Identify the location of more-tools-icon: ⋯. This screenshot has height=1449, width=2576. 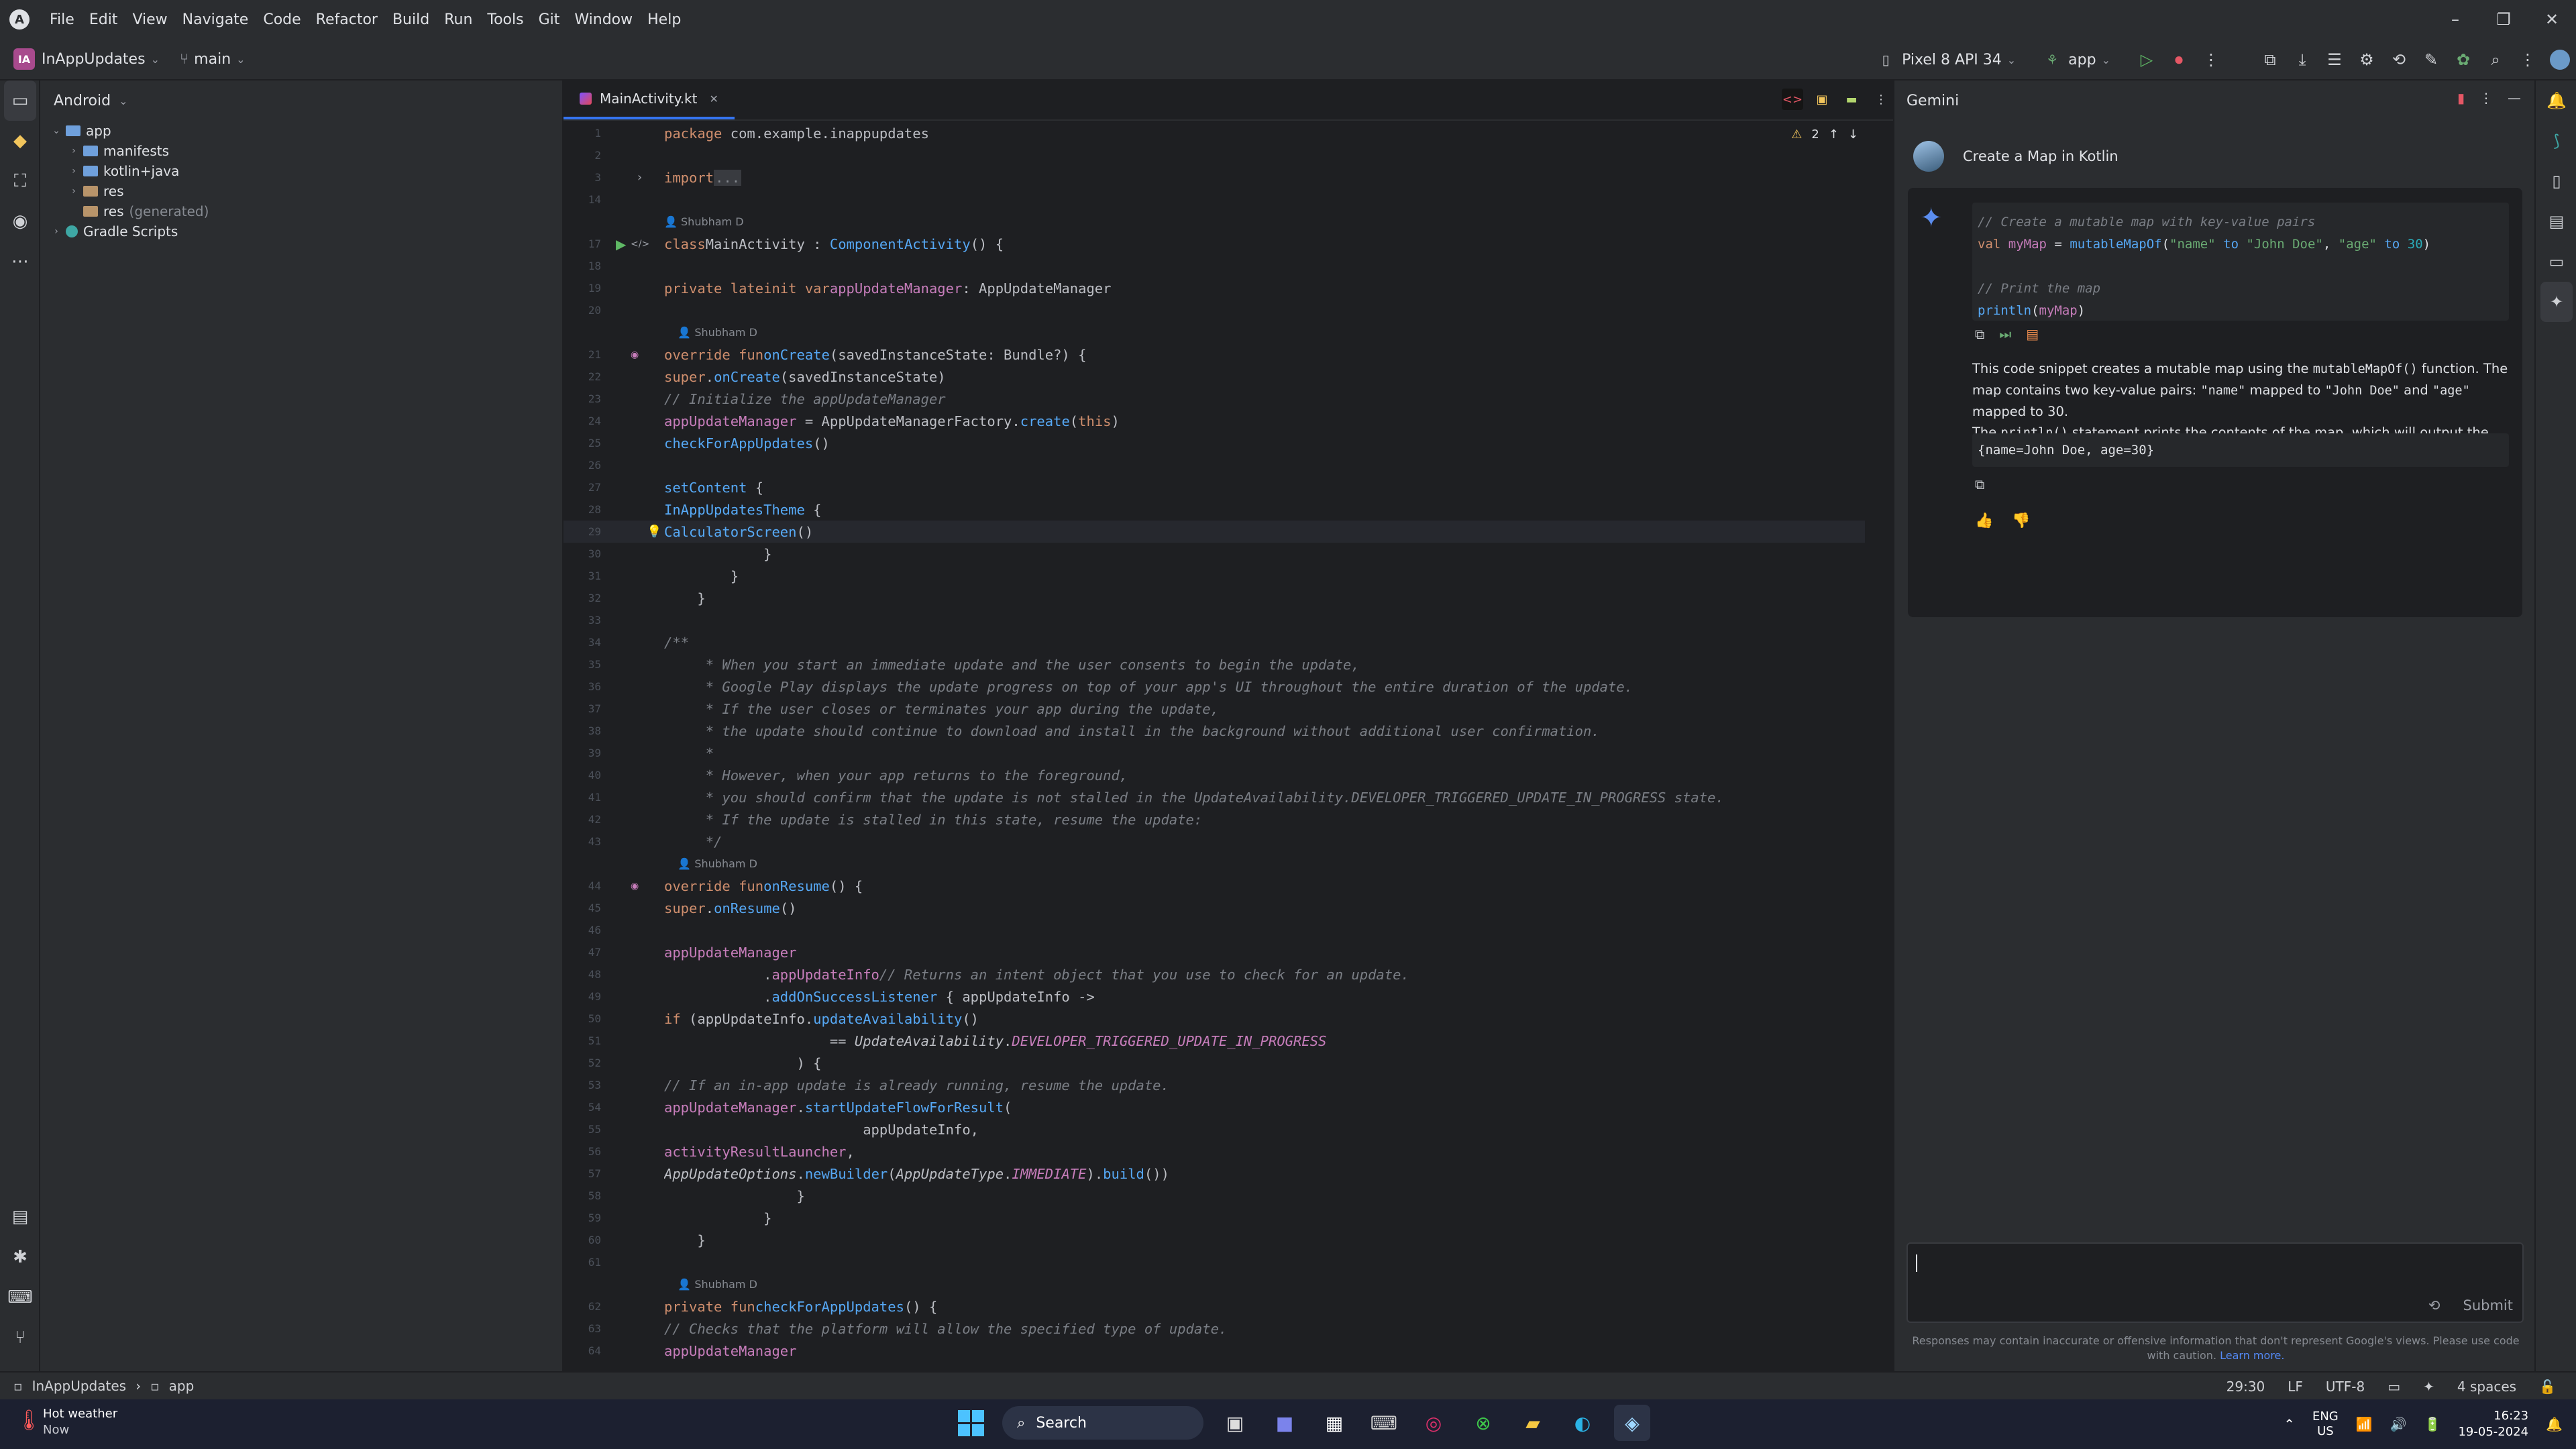
(20, 261).